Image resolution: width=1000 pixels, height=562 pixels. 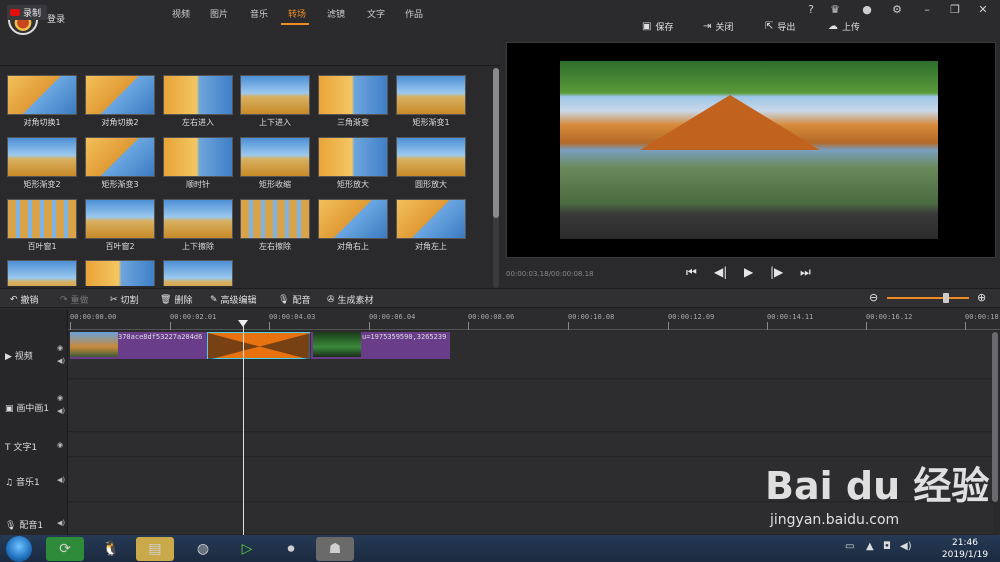 What do you see at coordinates (376, 13) in the screenshot?
I see `tab-text: 文字` at bounding box center [376, 13].